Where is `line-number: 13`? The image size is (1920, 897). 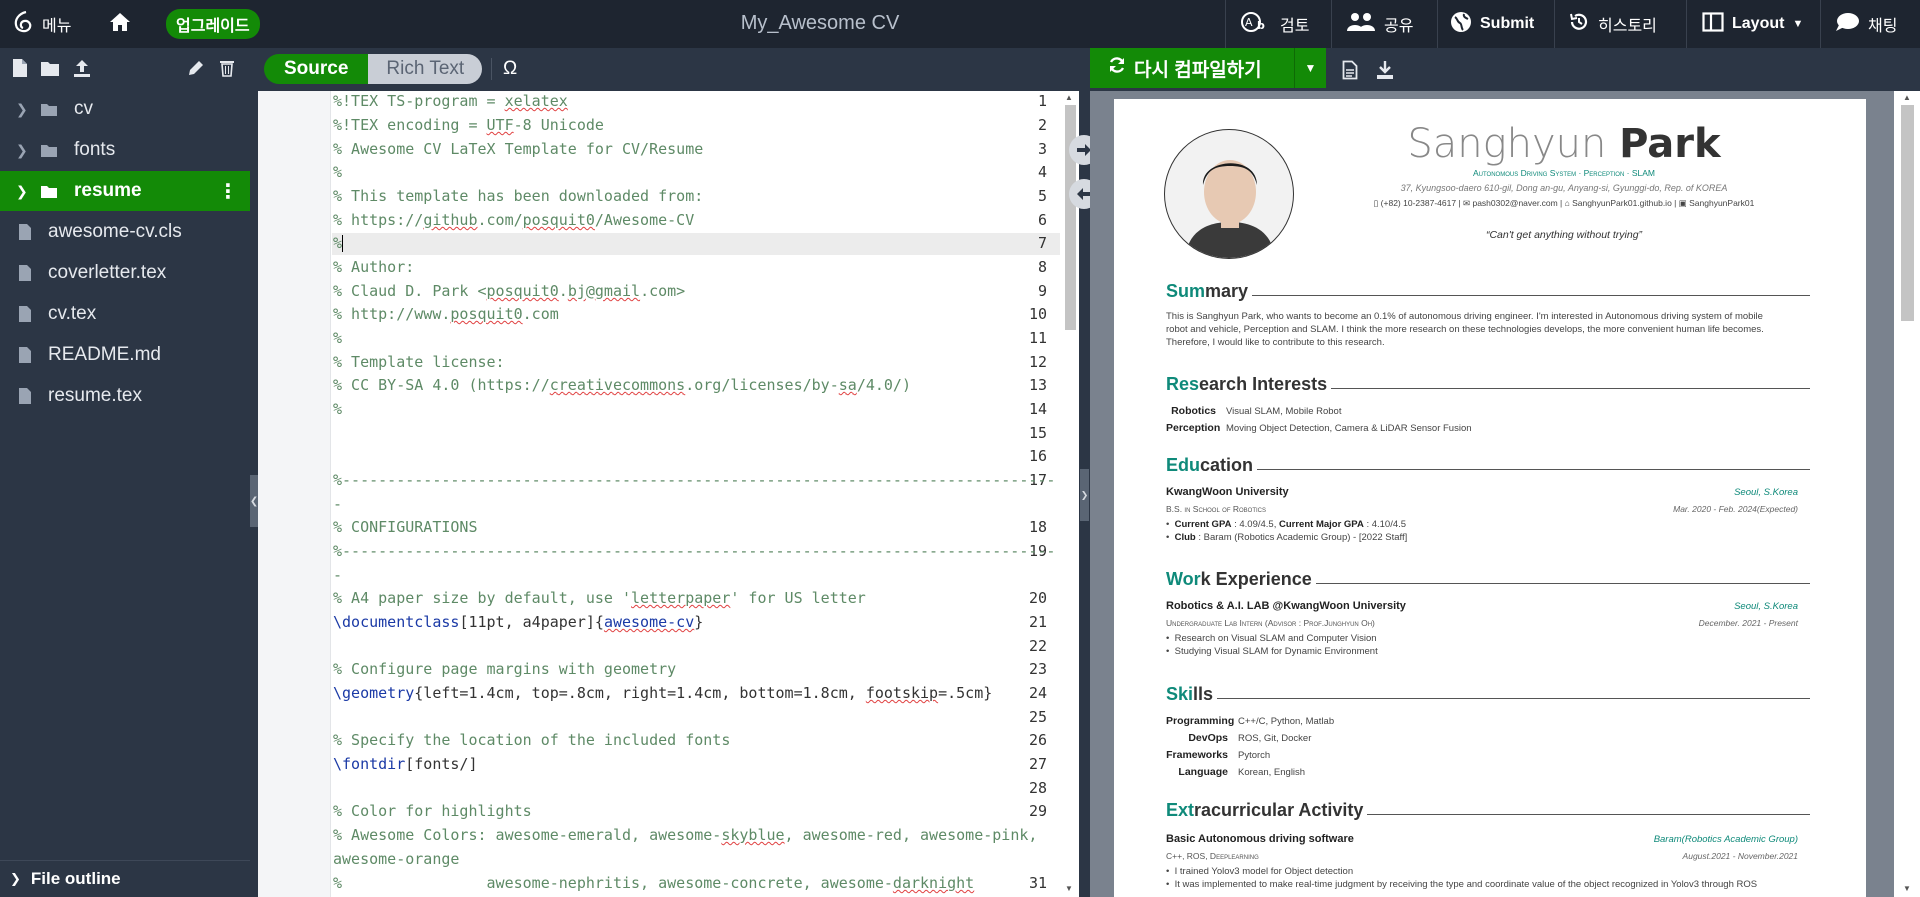
line-number: 13 is located at coordinates (1037, 385).